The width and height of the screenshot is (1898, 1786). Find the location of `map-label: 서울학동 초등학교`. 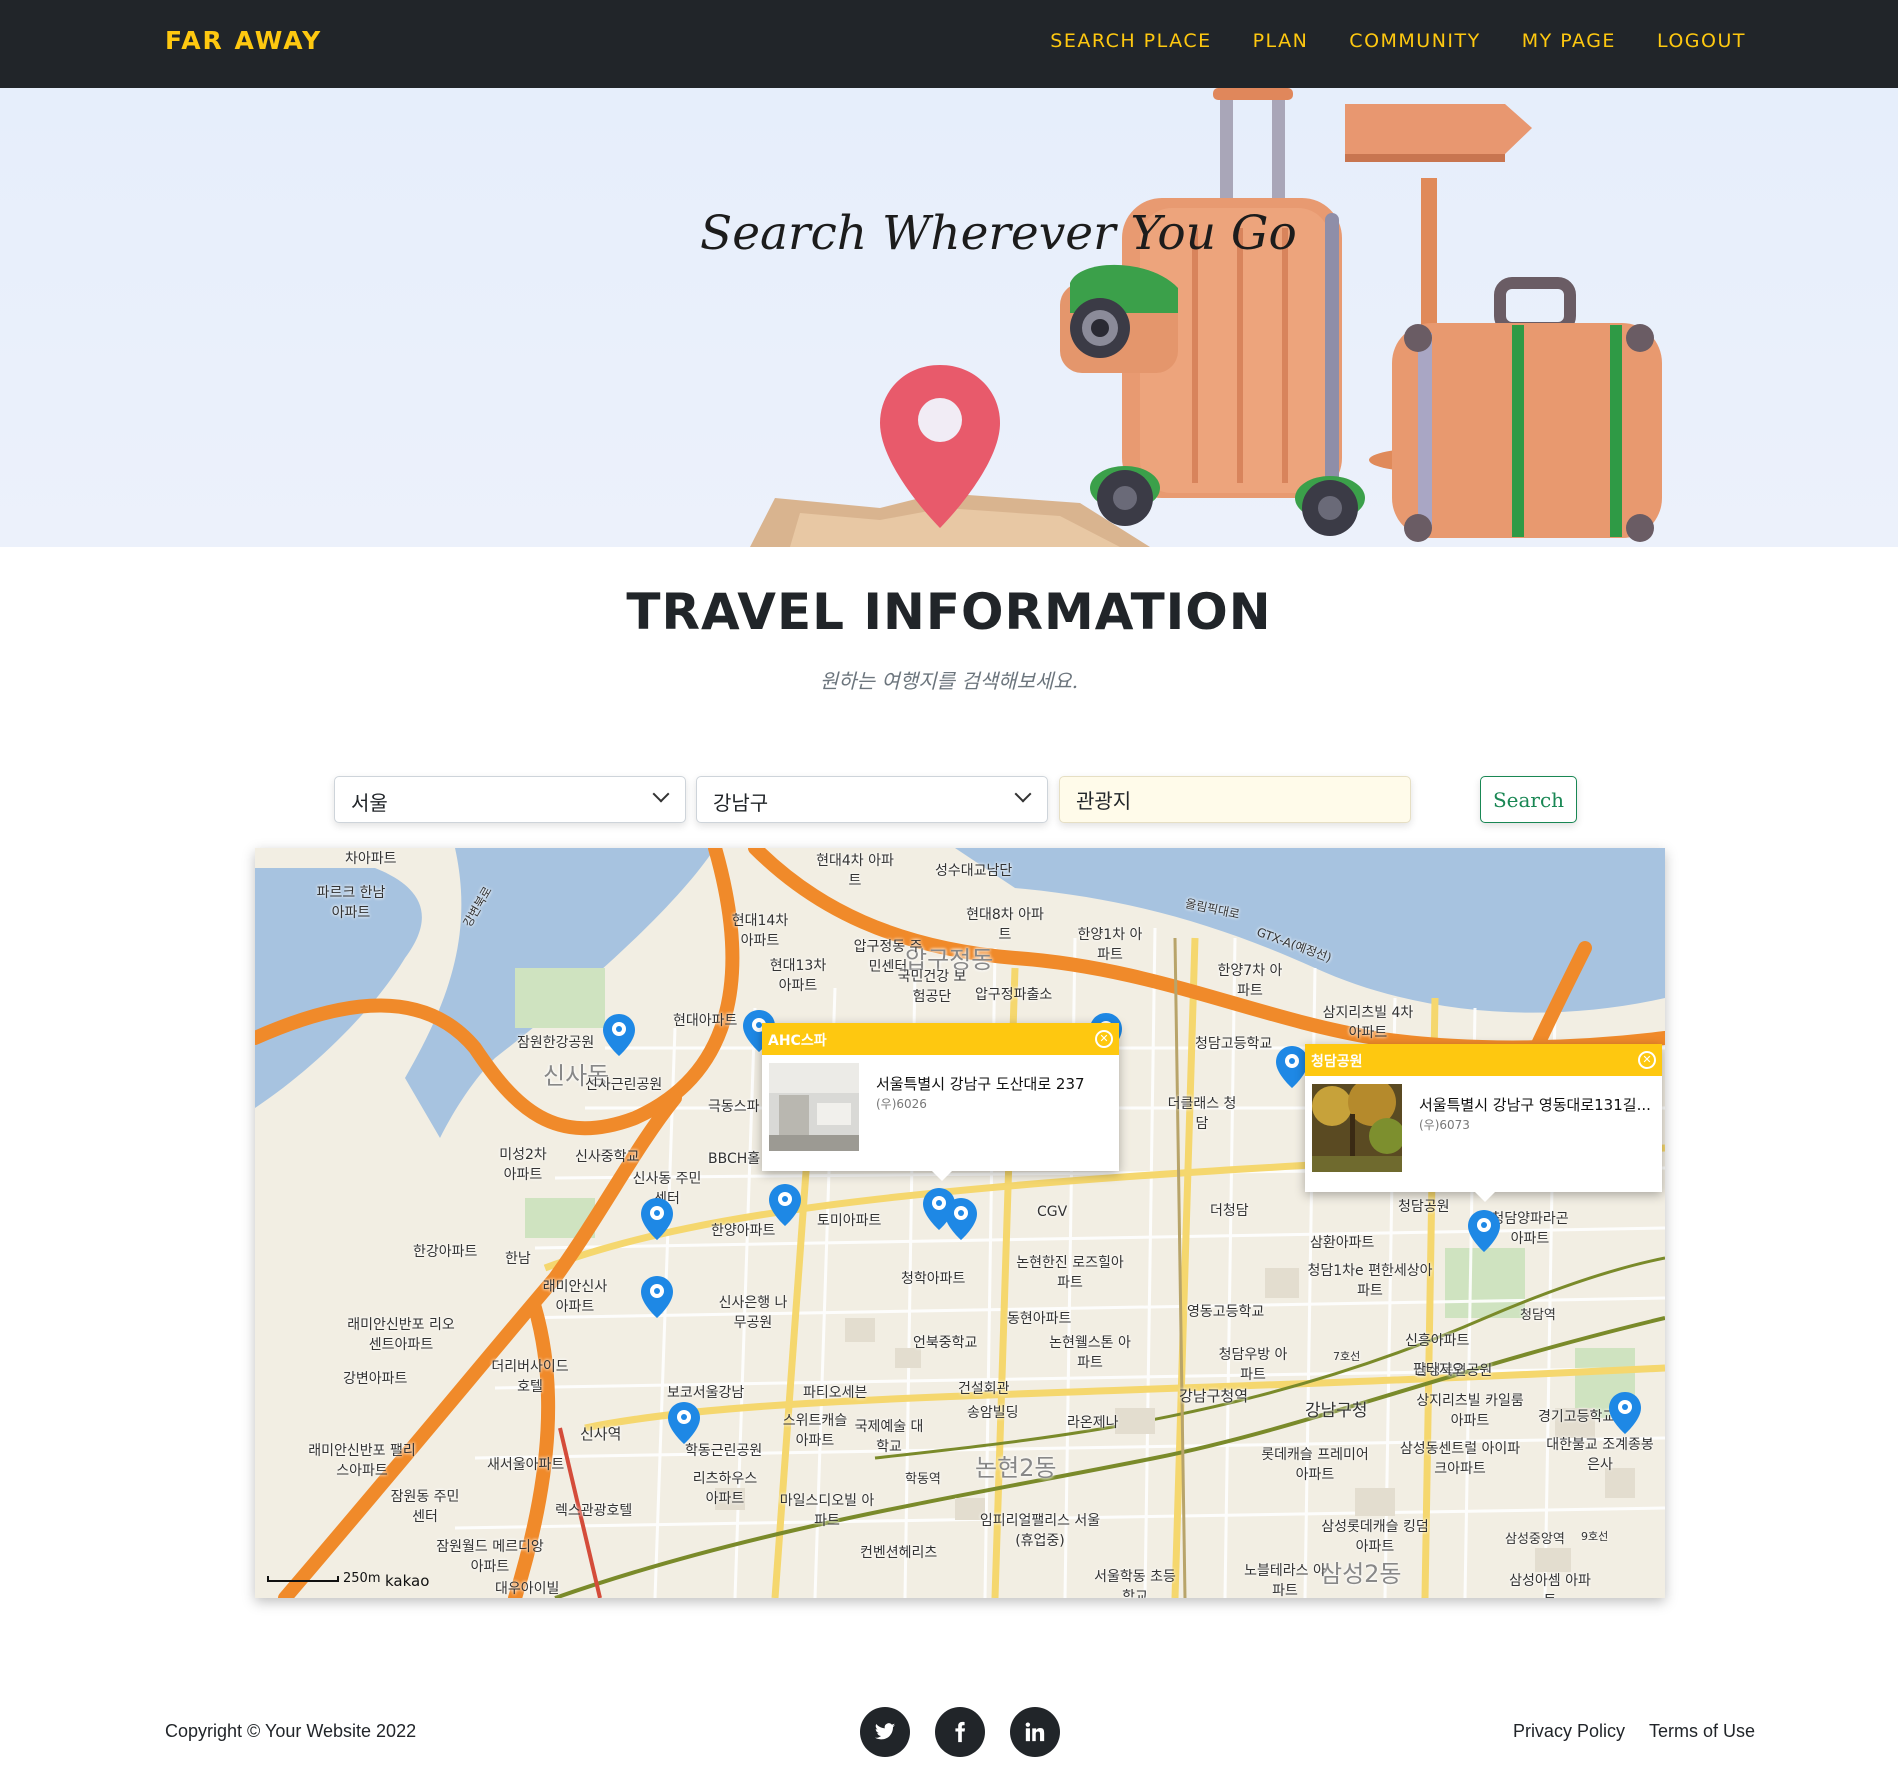

map-label: 서울학동 초등학교 is located at coordinates (1135, 1583).